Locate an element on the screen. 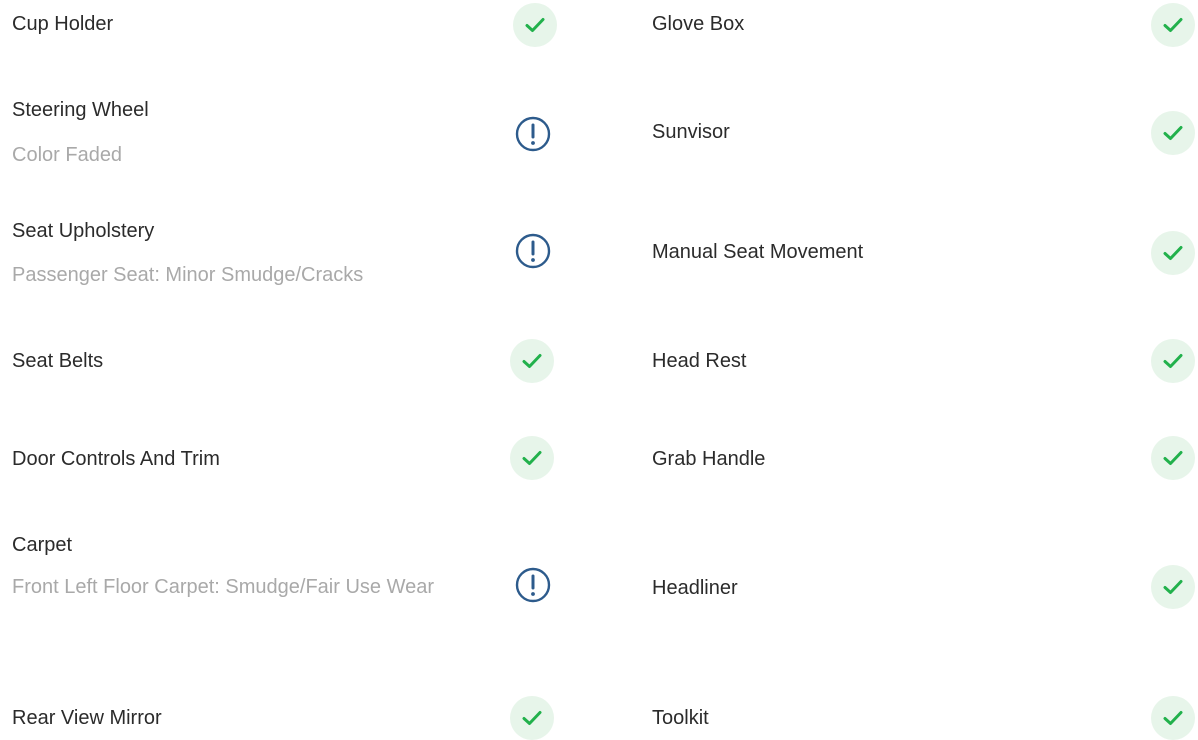 This screenshot has height=740, width=1198. item-label: Grab Handle is located at coordinates (709, 459).